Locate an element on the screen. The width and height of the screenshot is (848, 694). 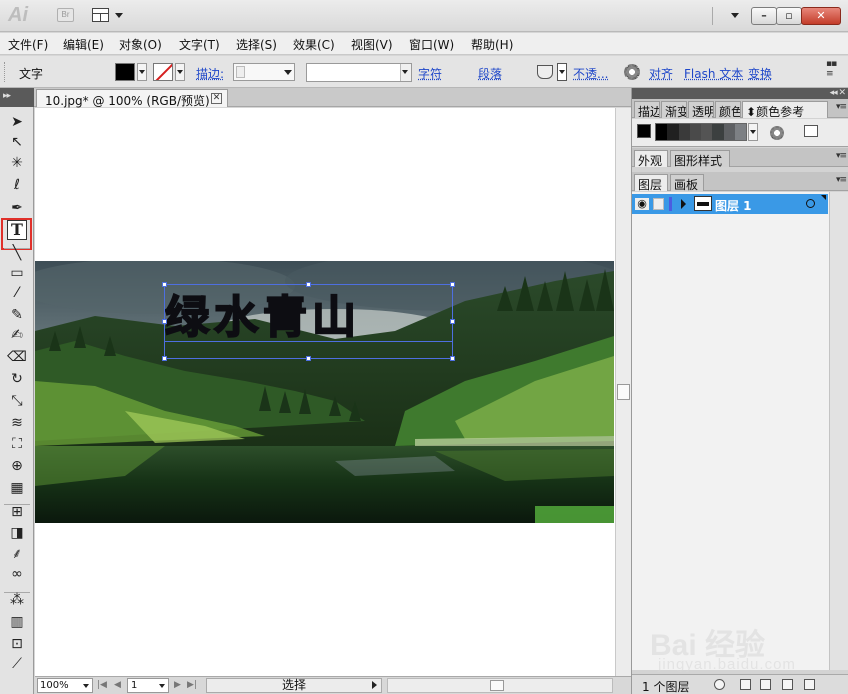
recolor-artwork-icon is located at coordinates (632, 72).